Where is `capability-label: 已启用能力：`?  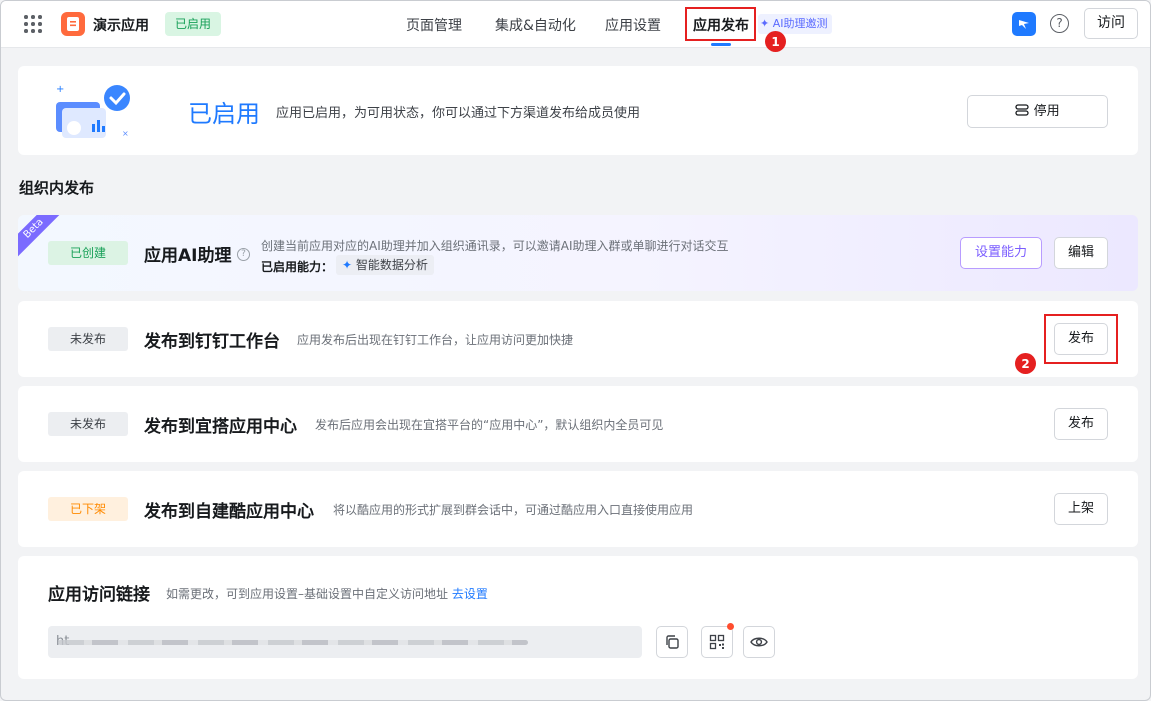 capability-label: 已启用能力： is located at coordinates (297, 267).